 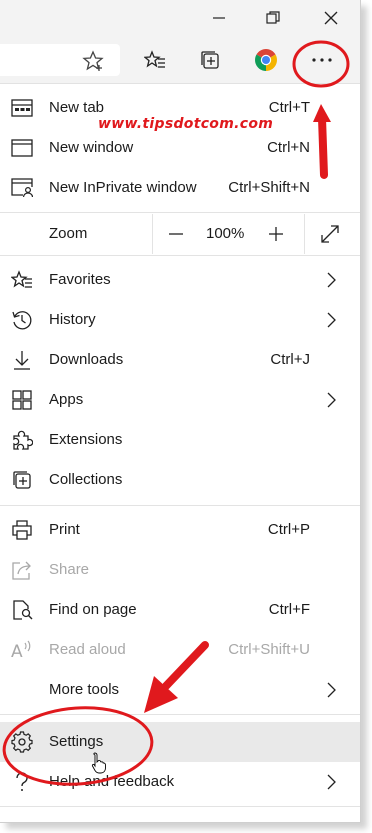 What do you see at coordinates (87, 649) in the screenshot?
I see `read-aloud-label: Read aloud` at bounding box center [87, 649].